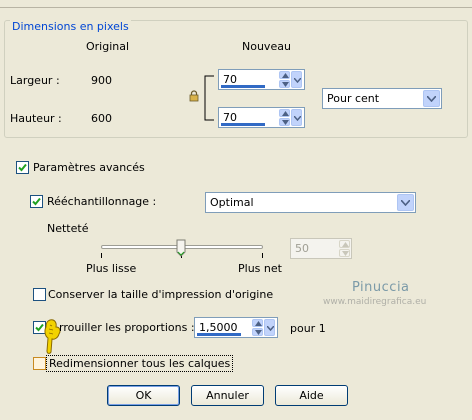 The height and width of the screenshot is (420, 472). What do you see at coordinates (310, 202) in the screenshot?
I see `resample-method-select: Optimal` at bounding box center [310, 202].